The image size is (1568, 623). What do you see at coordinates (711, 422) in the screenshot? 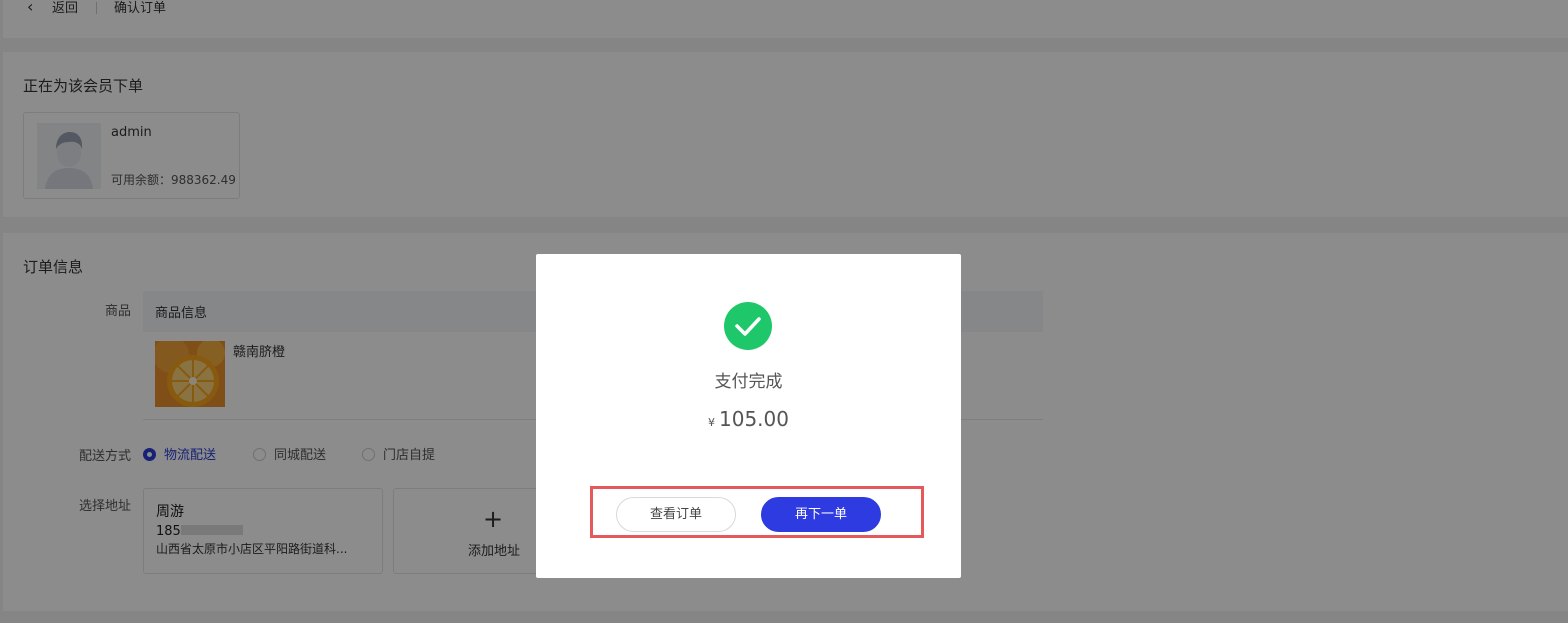
I see `currency-symbol: ¥` at bounding box center [711, 422].